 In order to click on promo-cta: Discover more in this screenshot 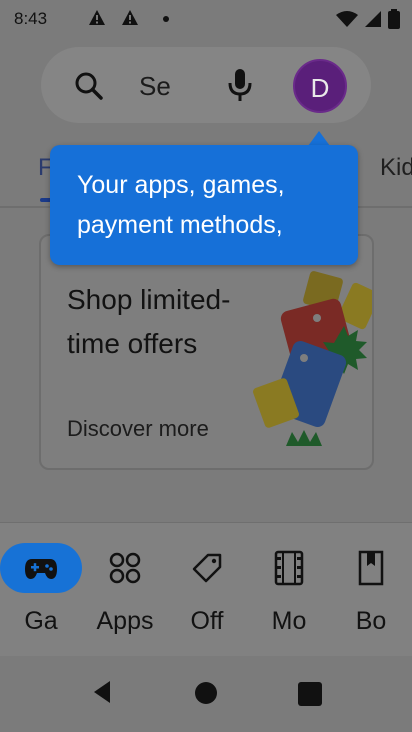, I will do `click(138, 429)`.